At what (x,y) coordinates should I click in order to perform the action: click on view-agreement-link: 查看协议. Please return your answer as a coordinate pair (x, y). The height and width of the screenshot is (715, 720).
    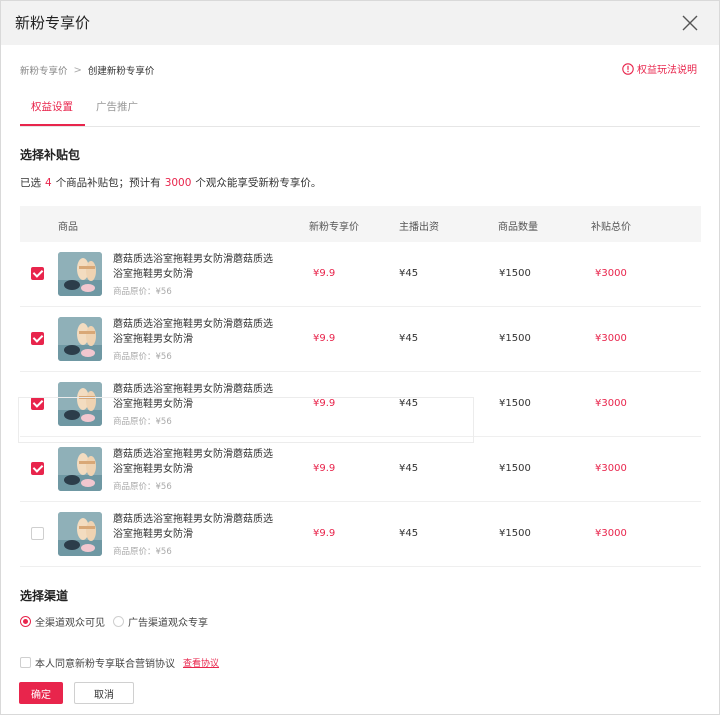
    Looking at the image, I should click on (201, 662).